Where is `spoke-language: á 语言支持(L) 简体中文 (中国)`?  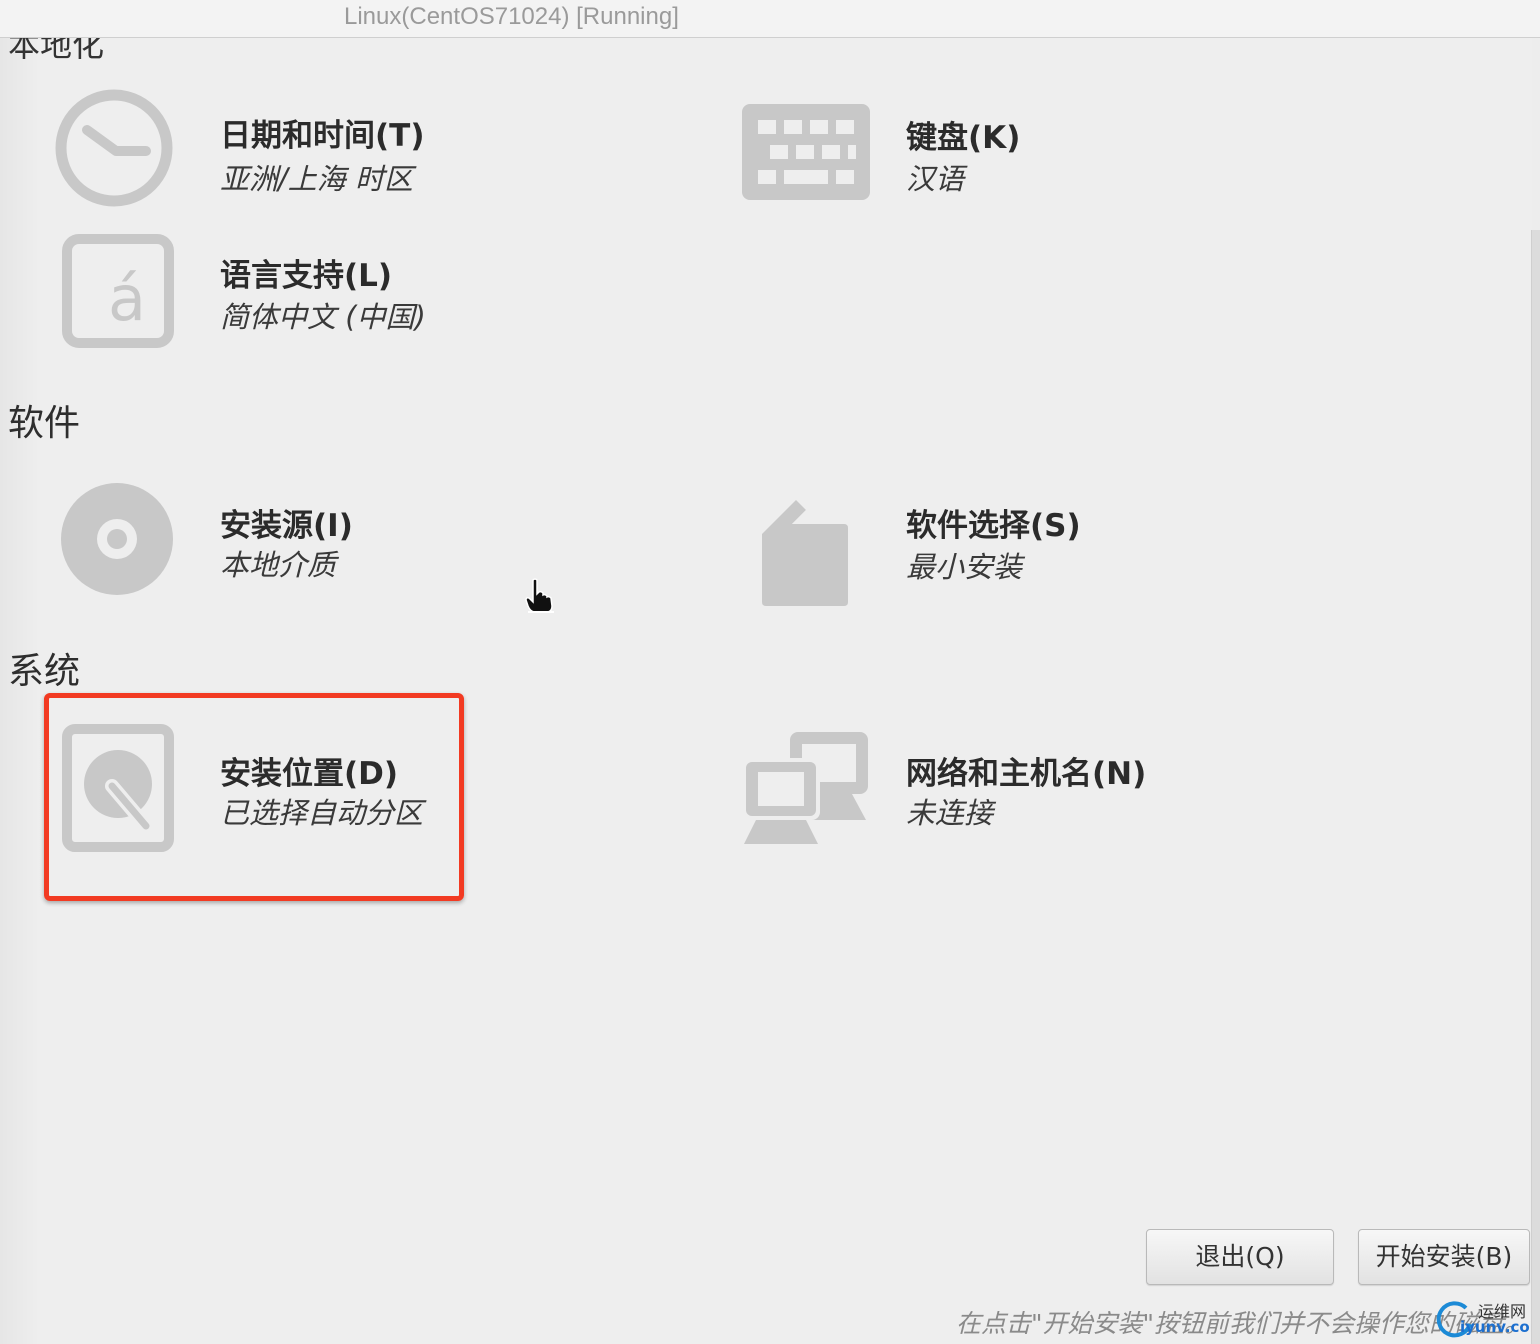
spoke-language: á 语言支持(L) 简体中文 (中国) is located at coordinates (260, 294).